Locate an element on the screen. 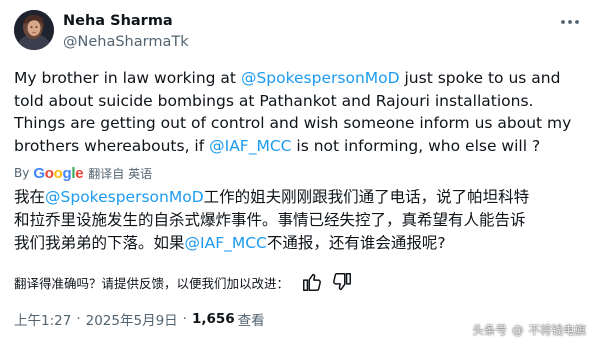 Image resolution: width=596 pixels, height=347 pixels. translation-feedback: 翻译得准确吗？请提供反馈，以便我们加以改进： is located at coordinates (183, 282).